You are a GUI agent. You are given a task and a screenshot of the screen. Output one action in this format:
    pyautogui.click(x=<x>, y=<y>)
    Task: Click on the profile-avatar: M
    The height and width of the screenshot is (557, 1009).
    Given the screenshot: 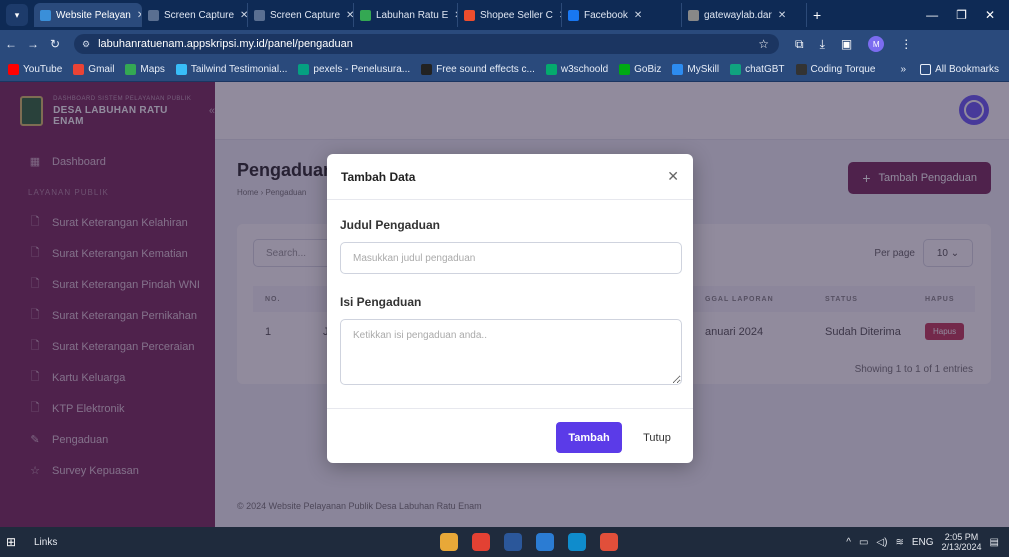 What is the action you would take?
    pyautogui.click(x=876, y=44)
    